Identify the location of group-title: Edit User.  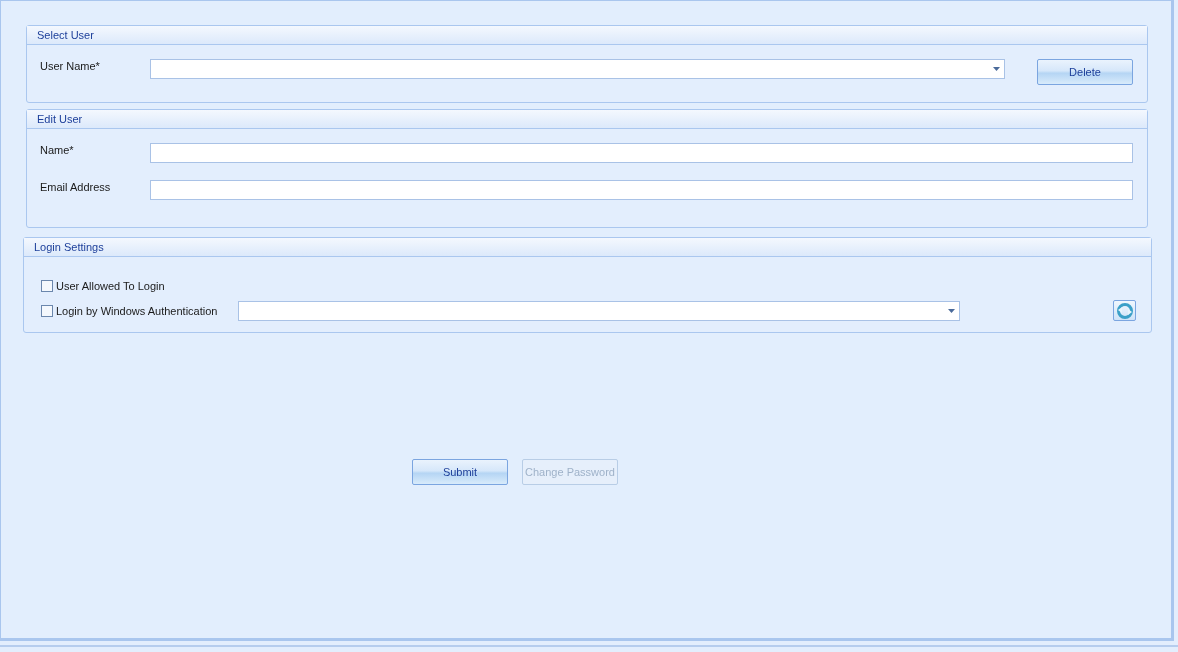
(587, 119).